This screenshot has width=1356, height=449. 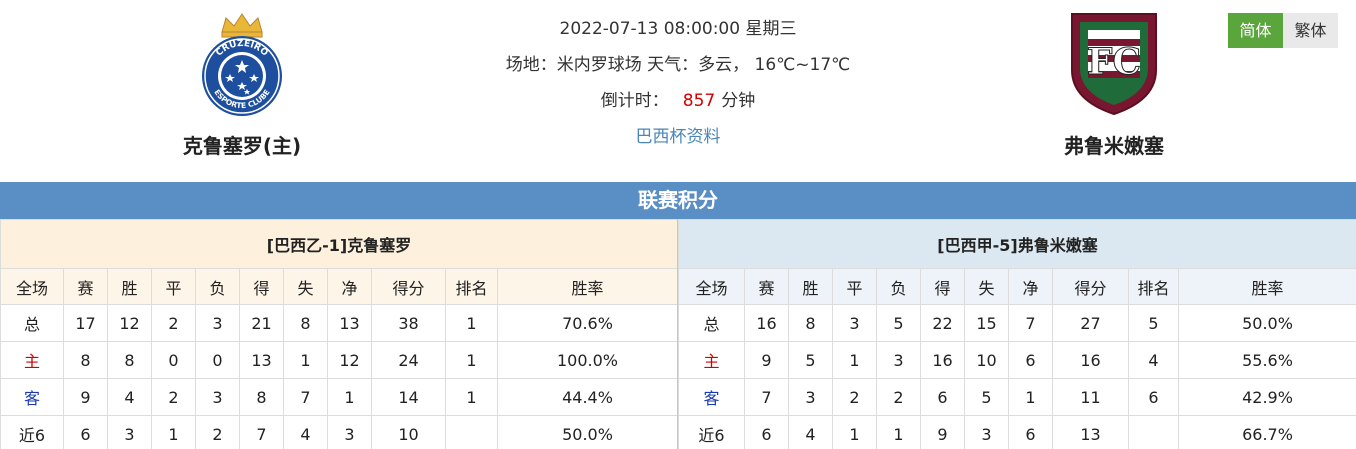 I want to click on traditional-chinese-button: 繁体, so click(x=1310, y=30).